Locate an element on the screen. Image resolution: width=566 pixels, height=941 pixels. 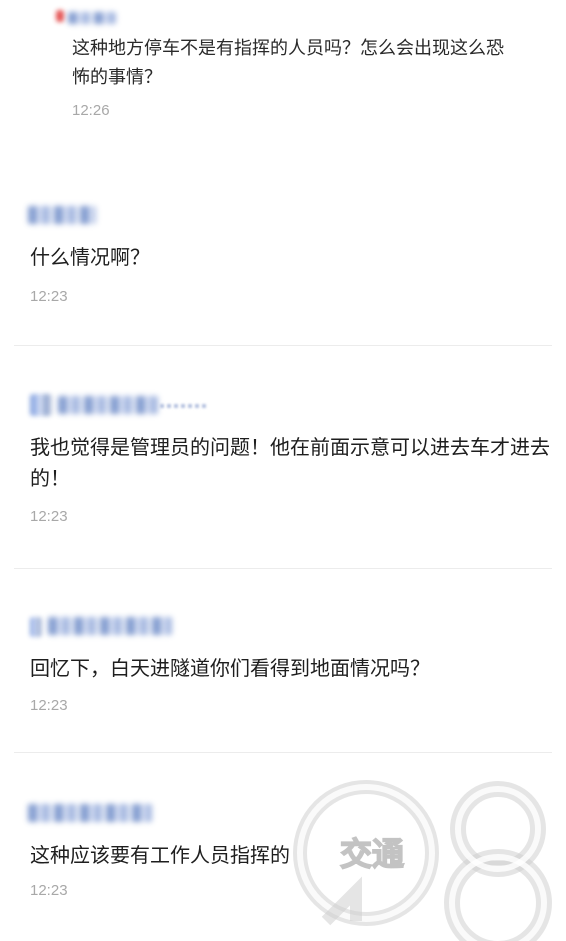
username-ellipsis-blurred is located at coordinates (183, 406).